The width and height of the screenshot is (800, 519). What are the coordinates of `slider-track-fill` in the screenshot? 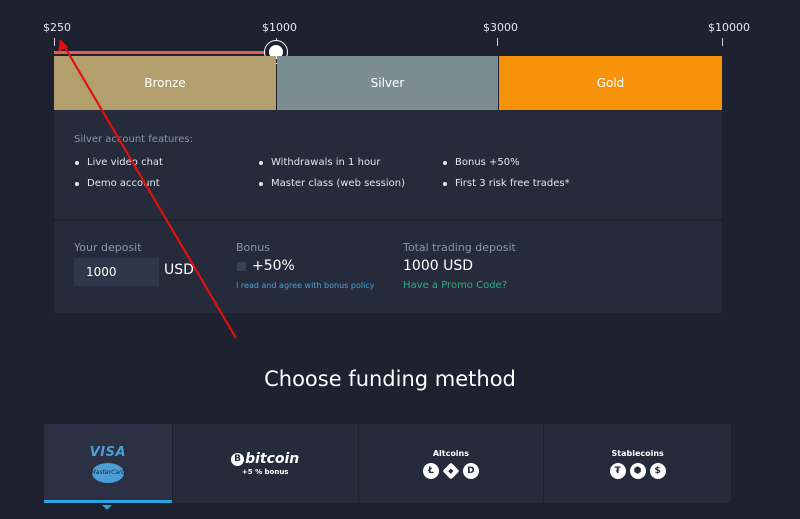 It's located at (165, 52).